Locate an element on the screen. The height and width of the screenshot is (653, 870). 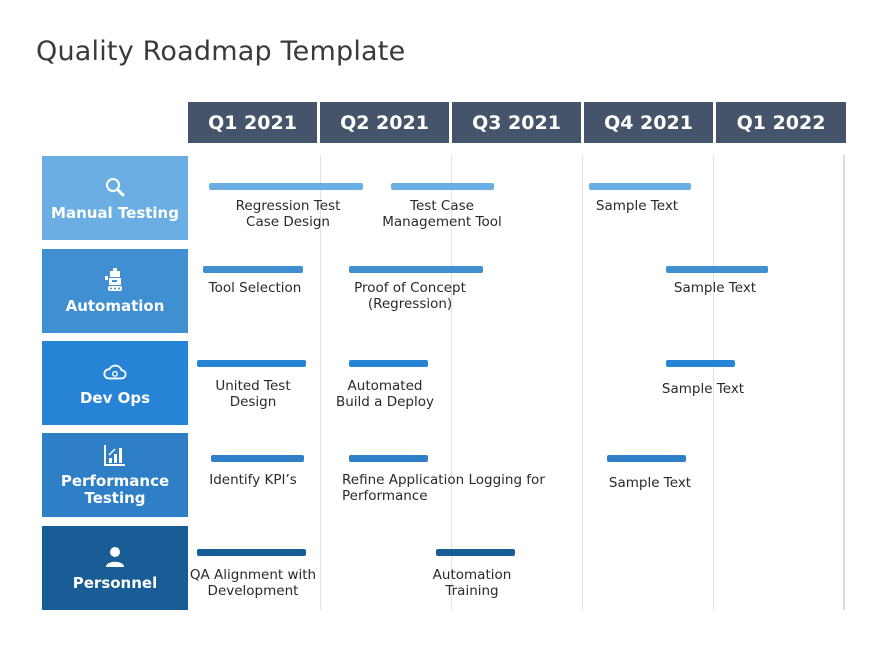
milestone-label: Automation Training is located at coordinates (472, 583).